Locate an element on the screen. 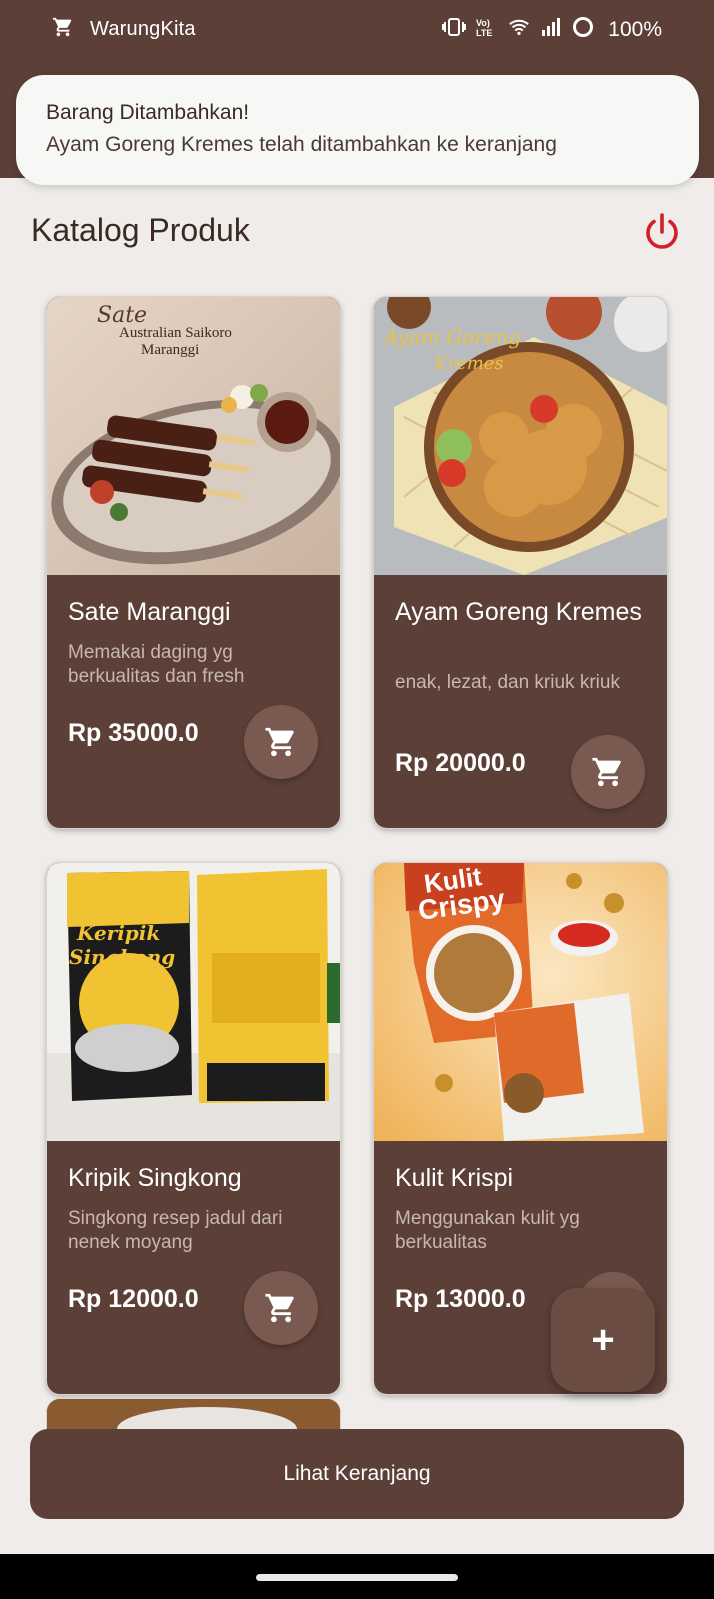 This screenshot has height=1599, width=714. home-gesture-handle is located at coordinates (357, 1577).